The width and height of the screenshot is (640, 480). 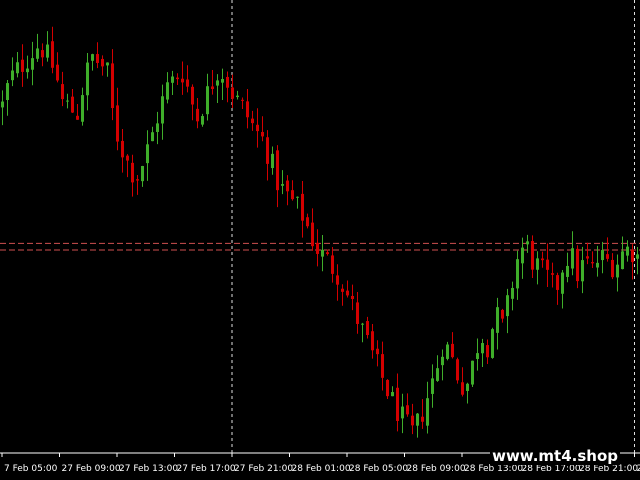 What do you see at coordinates (378, 469) in the screenshot?
I see `x-axis-tick-label: 28 Feb 05:00` at bounding box center [378, 469].